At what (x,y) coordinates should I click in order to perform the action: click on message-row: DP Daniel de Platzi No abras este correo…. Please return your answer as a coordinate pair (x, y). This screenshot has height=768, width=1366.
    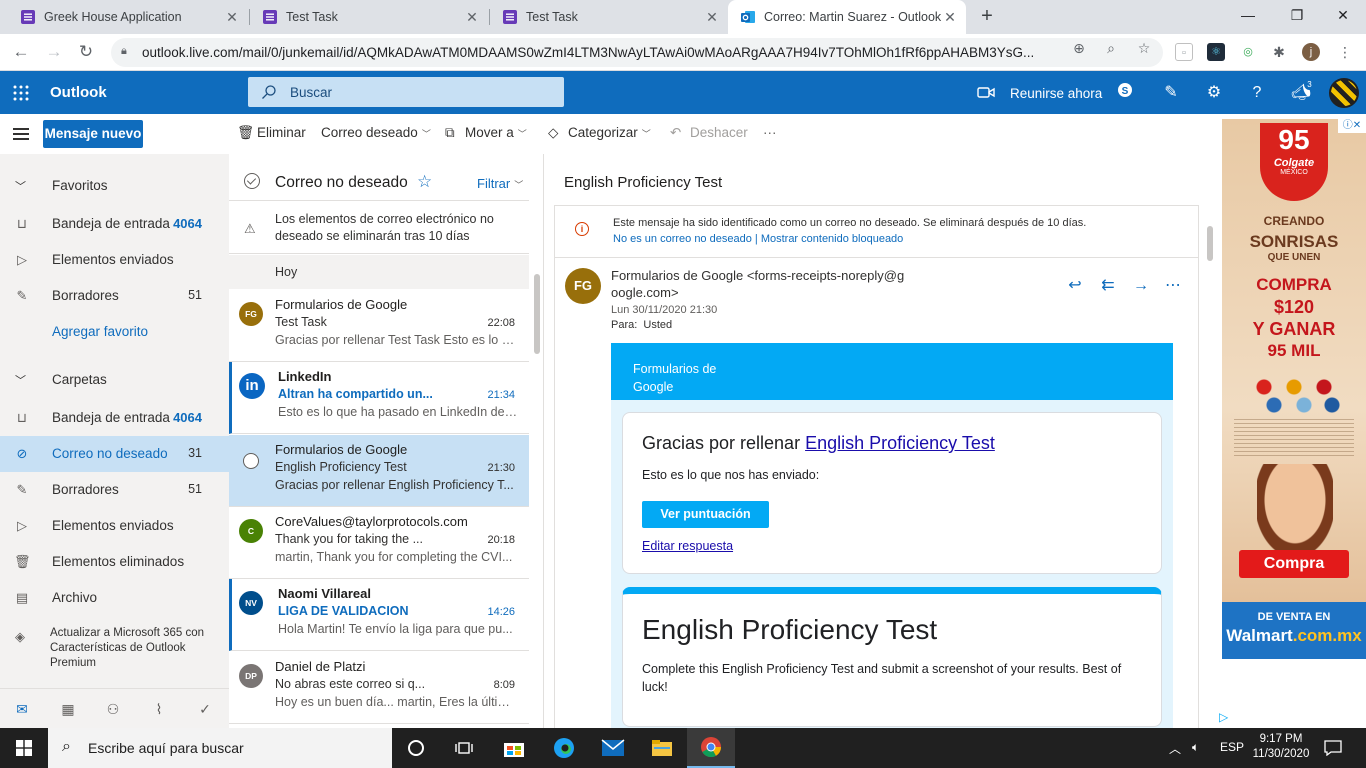
    Looking at the image, I should click on (379, 688).